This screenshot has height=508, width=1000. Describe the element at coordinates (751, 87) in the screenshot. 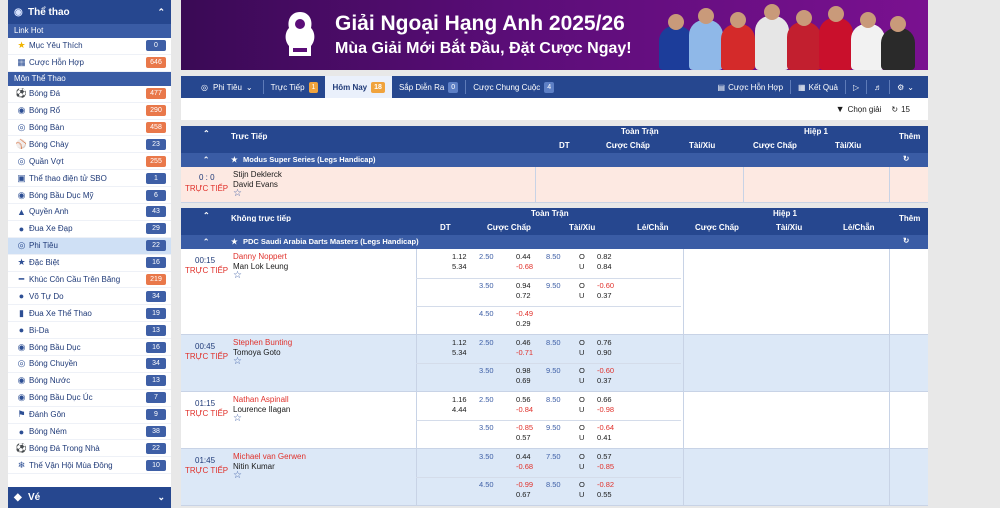

I see `parlay-button: ▤ Cược Hỗn Hợp` at that location.